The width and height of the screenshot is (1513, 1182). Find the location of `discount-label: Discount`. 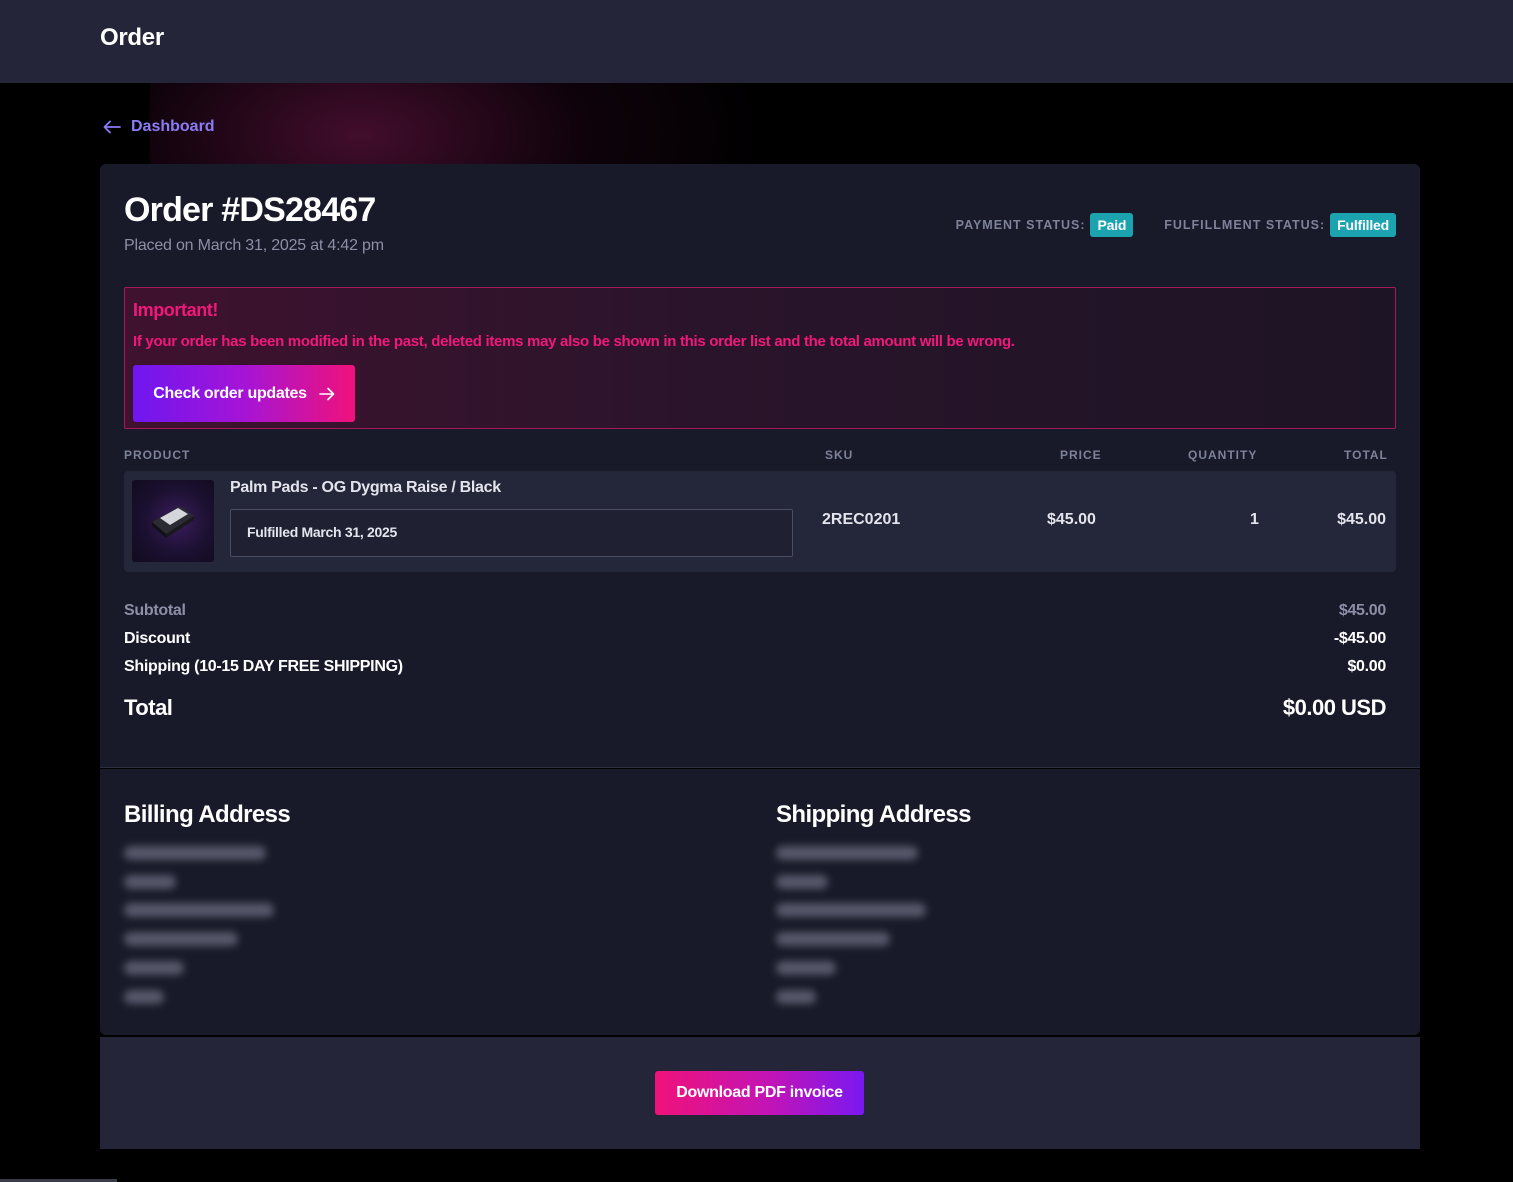

discount-label: Discount is located at coordinates (157, 638).